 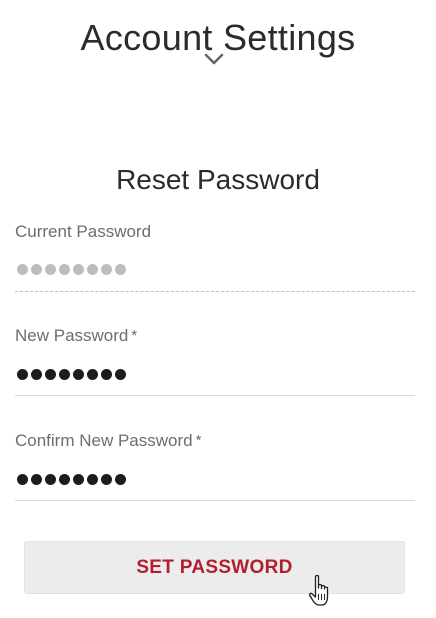 What do you see at coordinates (108, 440) in the screenshot?
I see `confirm-password-label: Confirm New Password *` at bounding box center [108, 440].